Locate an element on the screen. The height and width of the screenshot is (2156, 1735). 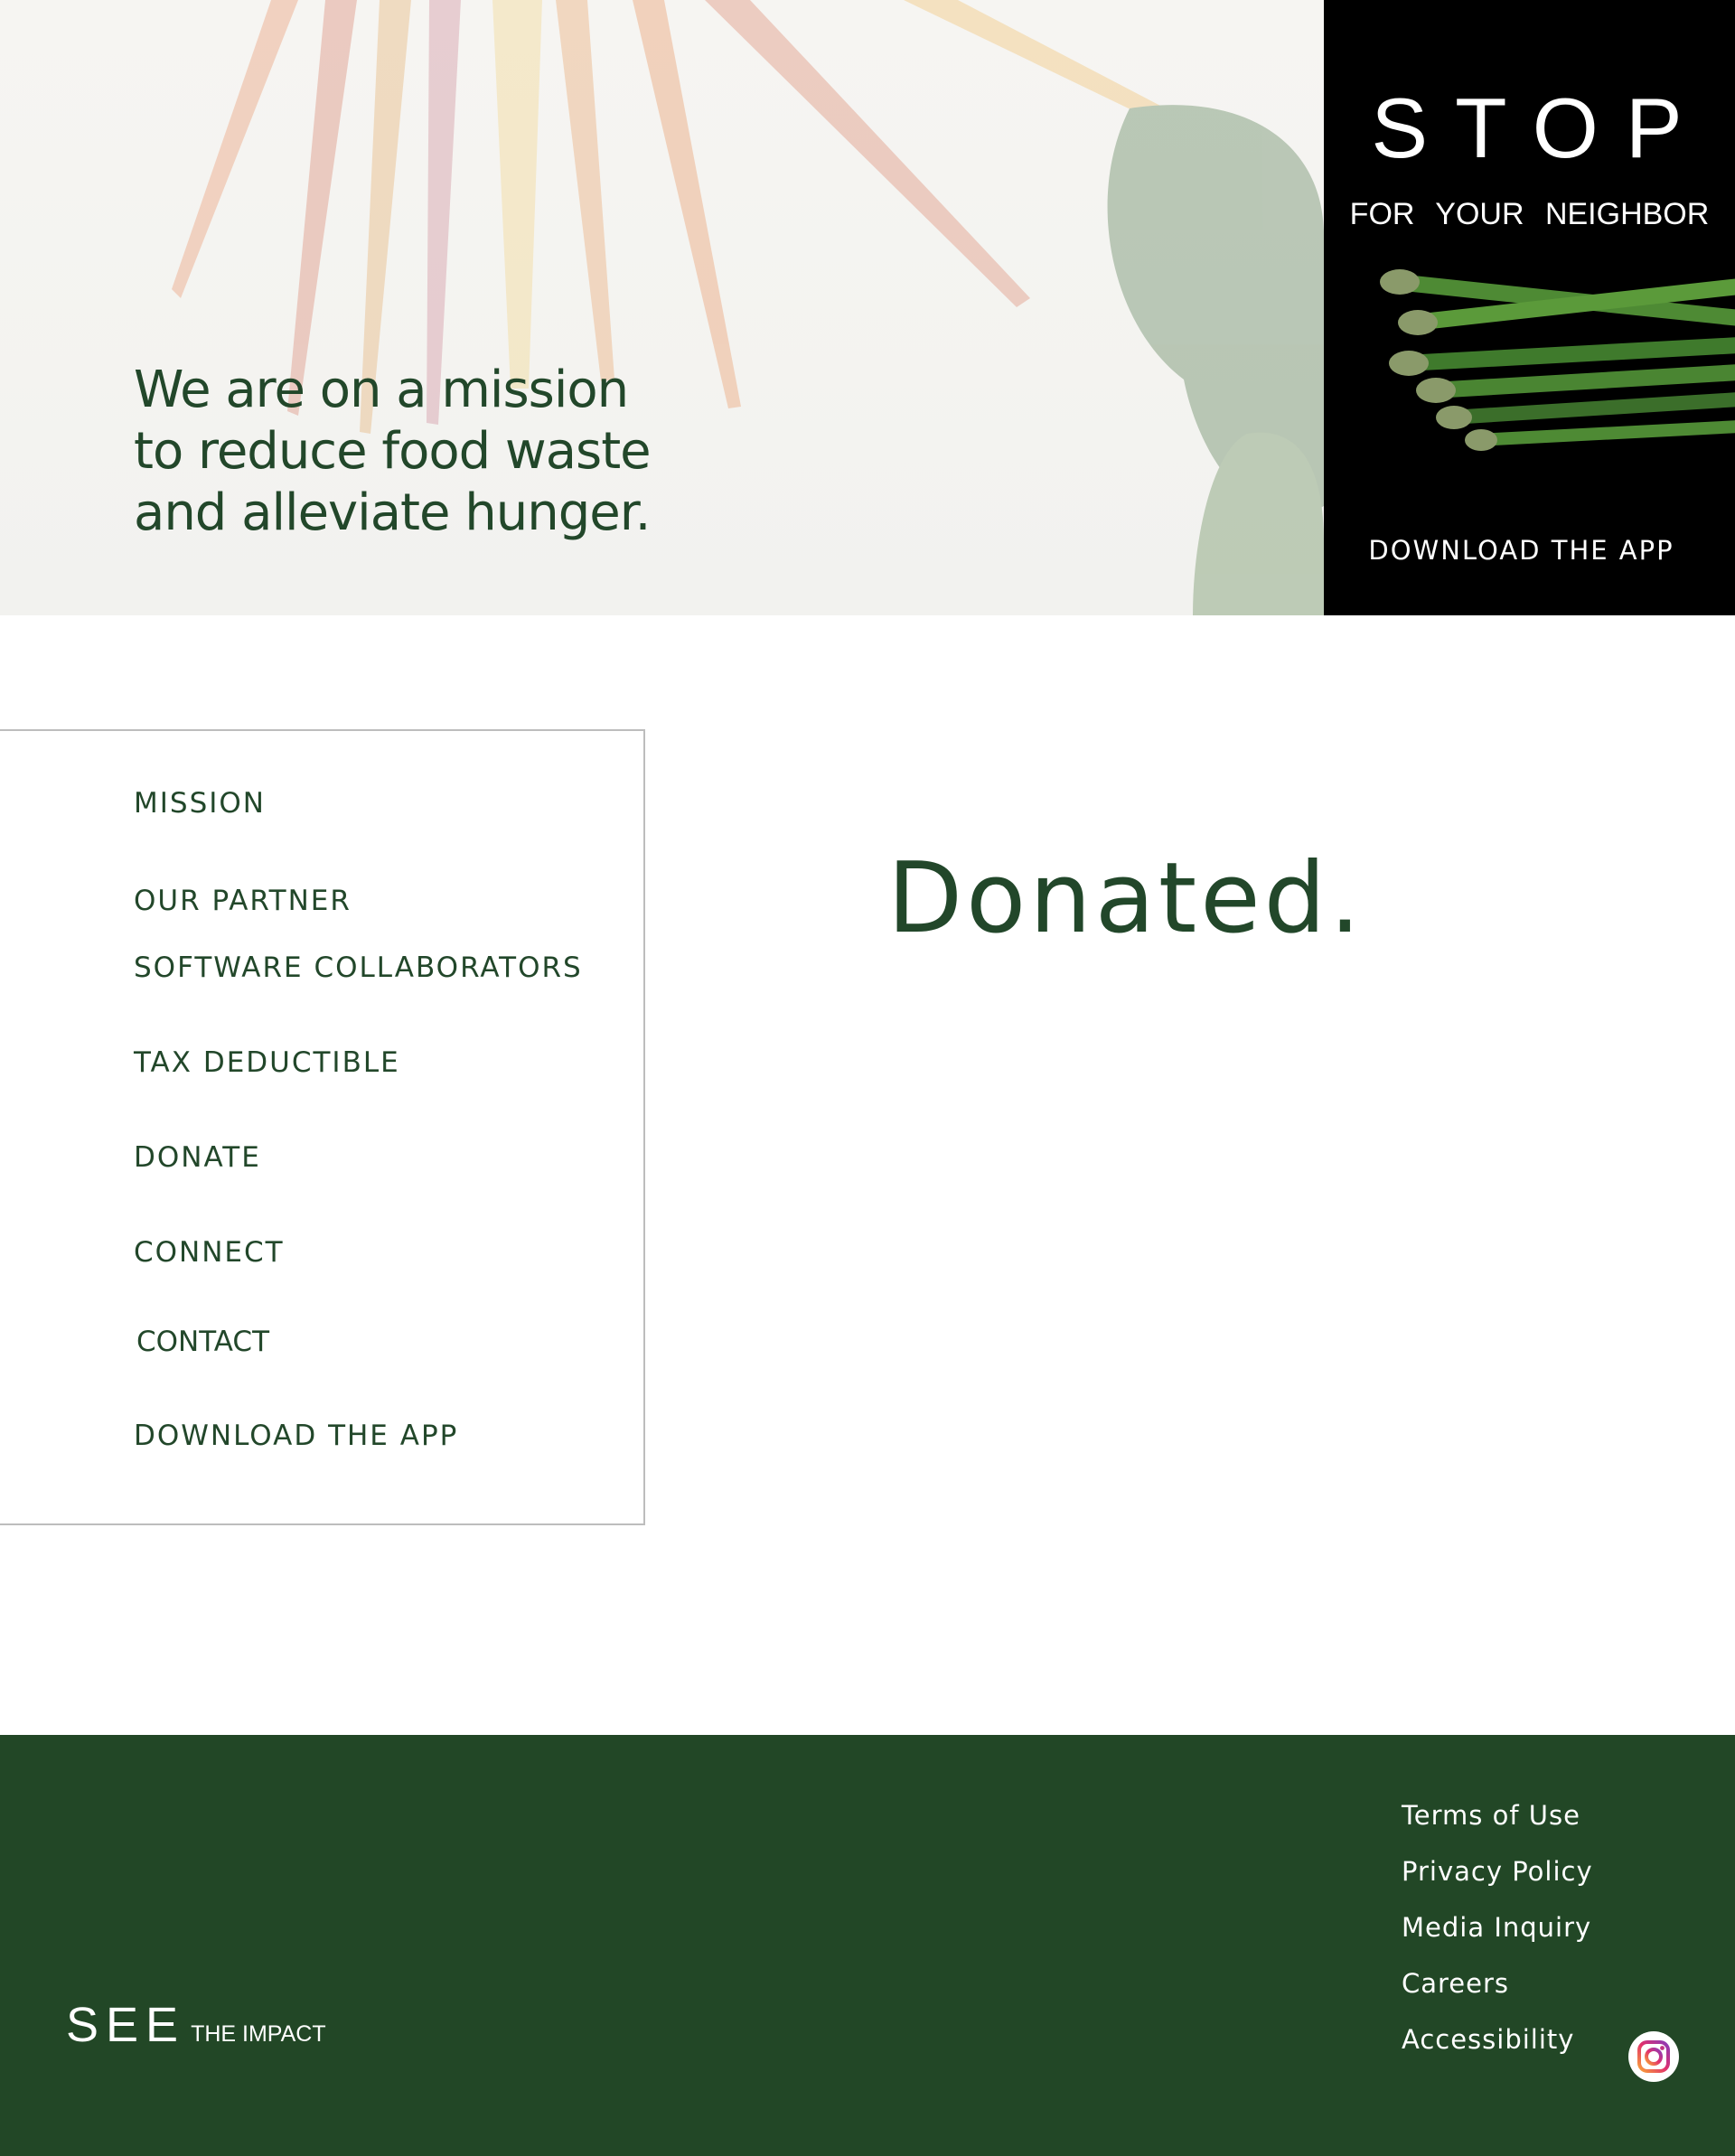
footer-link-accessibility: Accessibility is located at coordinates (1488, 2039).